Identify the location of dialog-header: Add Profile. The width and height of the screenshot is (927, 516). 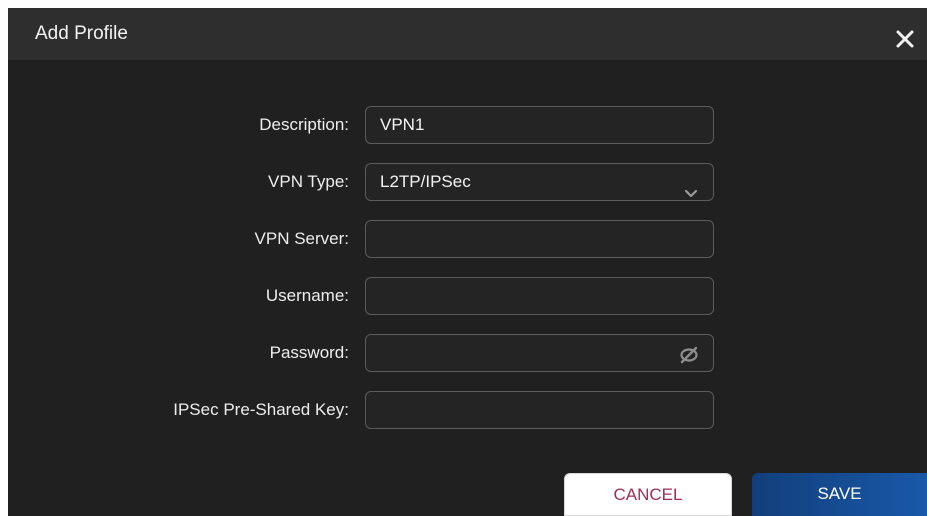
(467, 34).